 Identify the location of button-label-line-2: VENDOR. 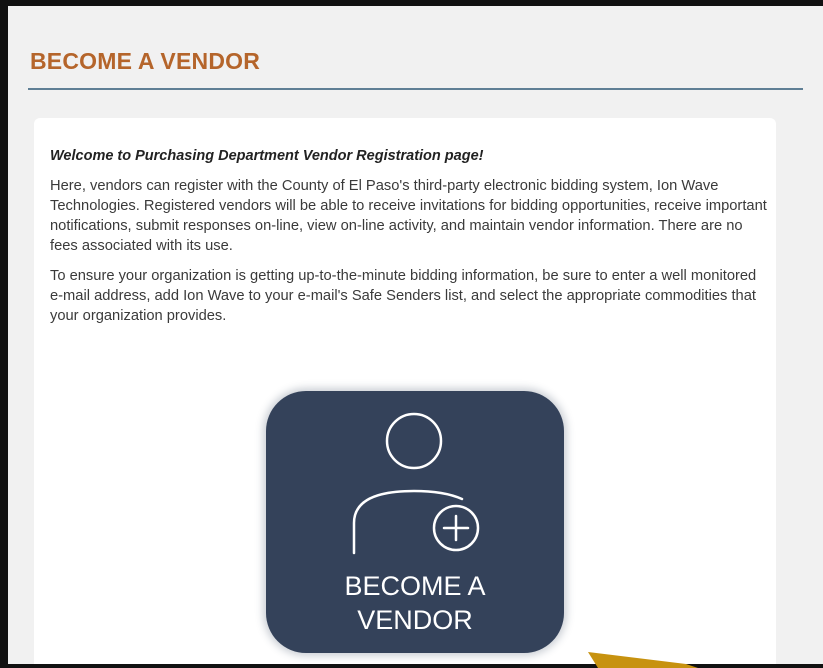
(415, 620).